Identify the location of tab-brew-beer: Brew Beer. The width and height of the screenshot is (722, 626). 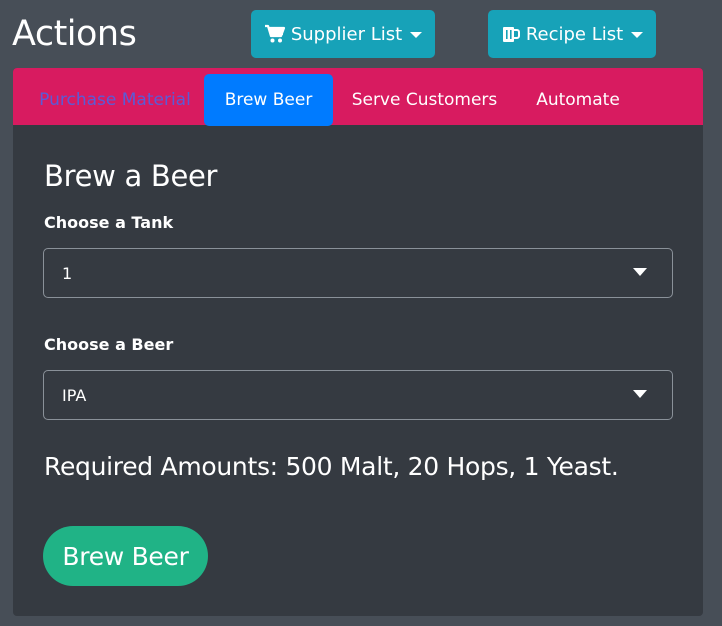
(268, 100).